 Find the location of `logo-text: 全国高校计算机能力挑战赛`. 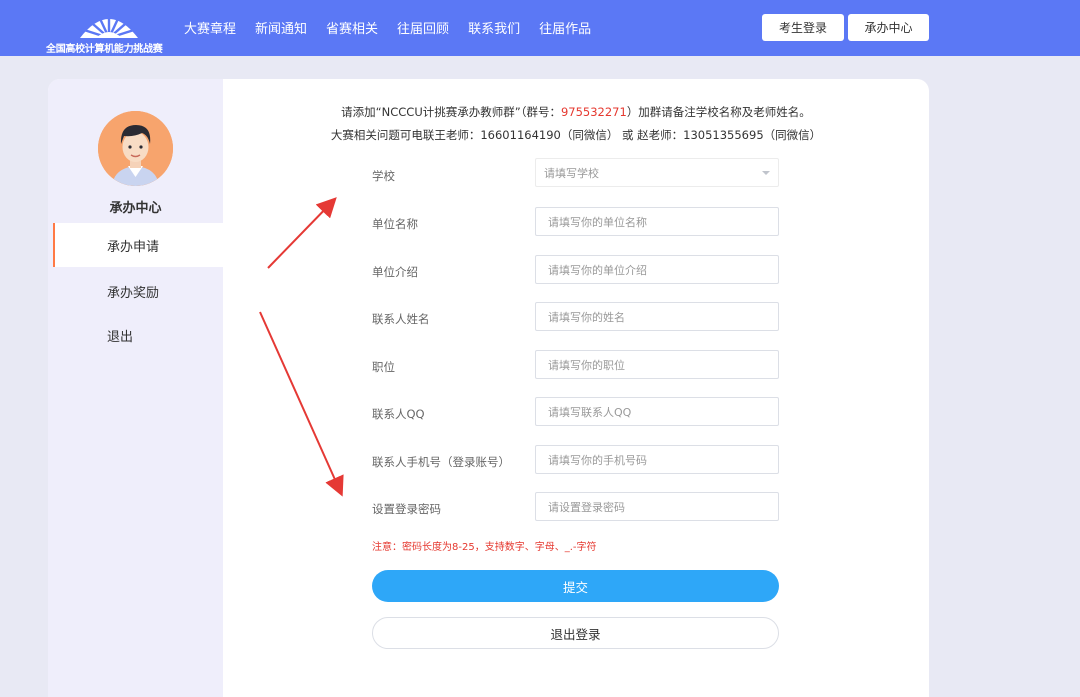

logo-text: 全国高校计算机能力挑战赛 is located at coordinates (104, 49).